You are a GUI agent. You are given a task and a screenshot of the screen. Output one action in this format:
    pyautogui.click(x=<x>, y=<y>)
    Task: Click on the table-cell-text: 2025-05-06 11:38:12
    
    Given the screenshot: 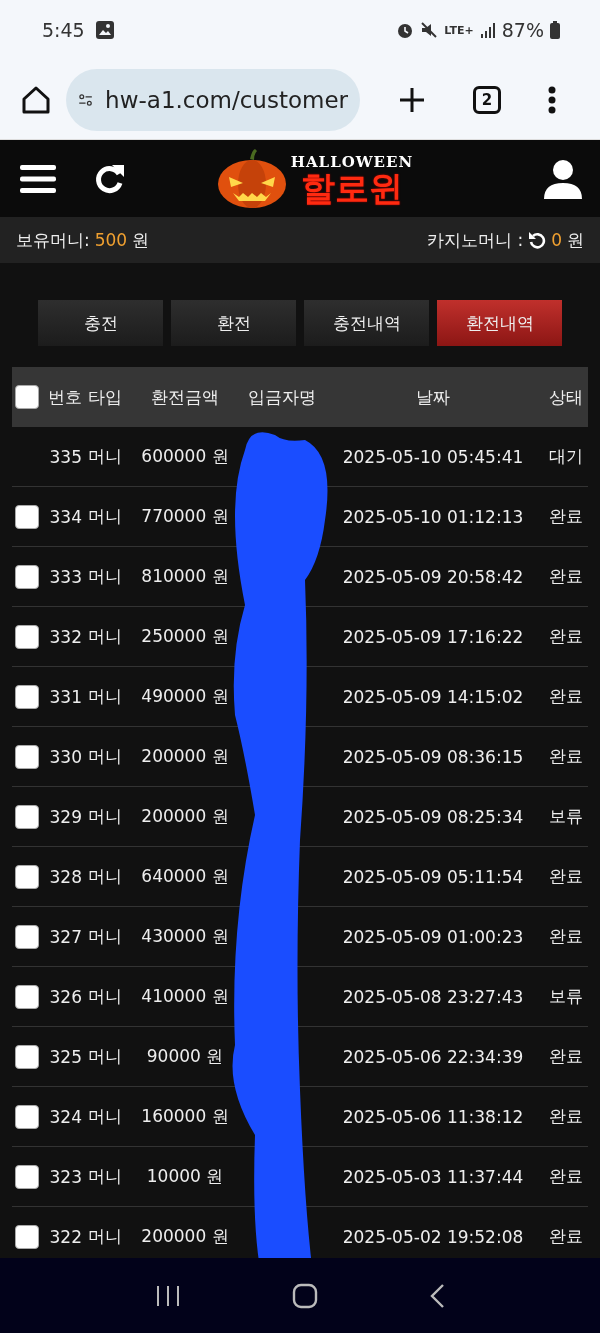 What is the action you would take?
    pyautogui.click(x=433, y=1116)
    